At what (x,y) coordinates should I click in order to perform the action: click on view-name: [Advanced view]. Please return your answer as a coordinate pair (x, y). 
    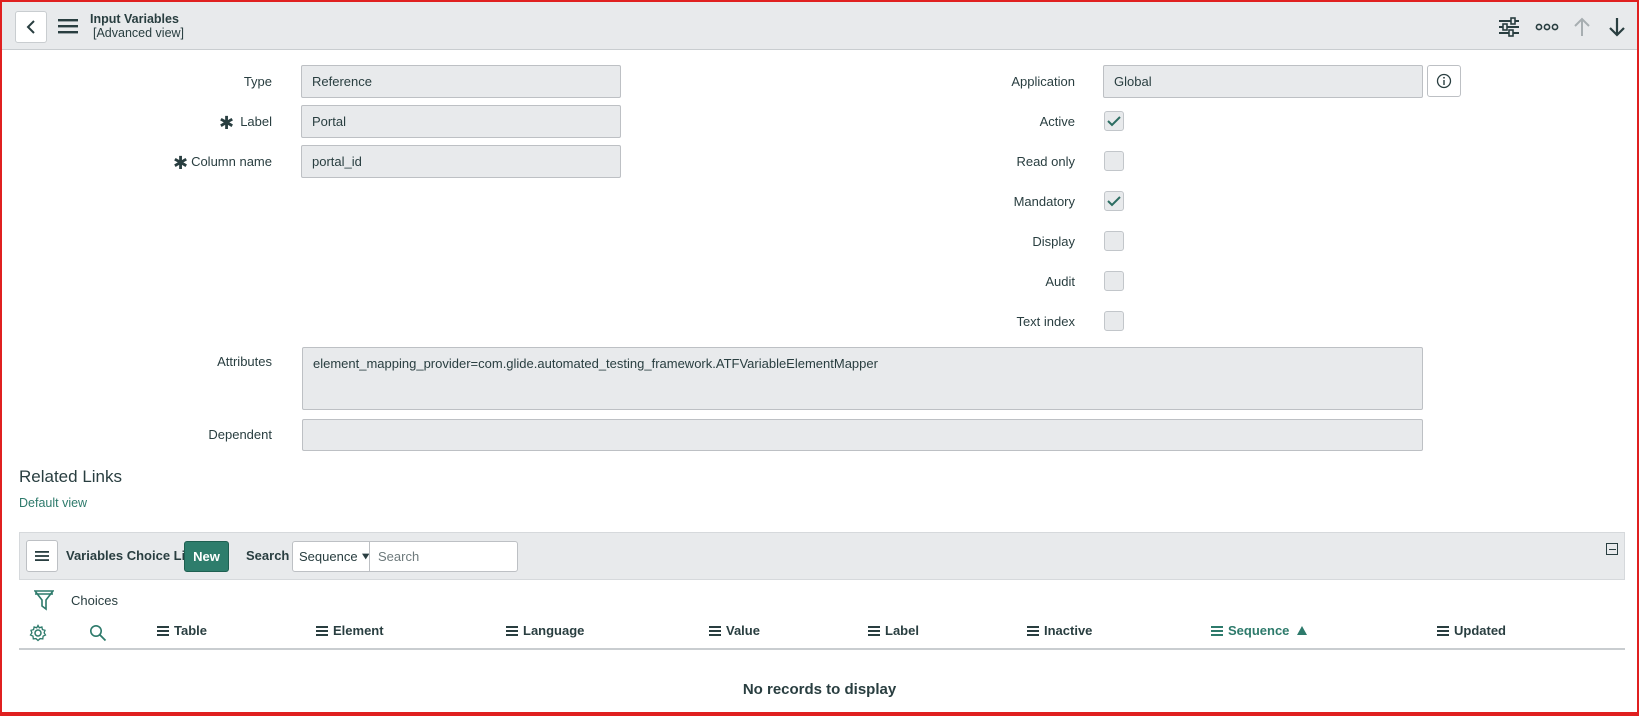
    Looking at the image, I should click on (139, 33).